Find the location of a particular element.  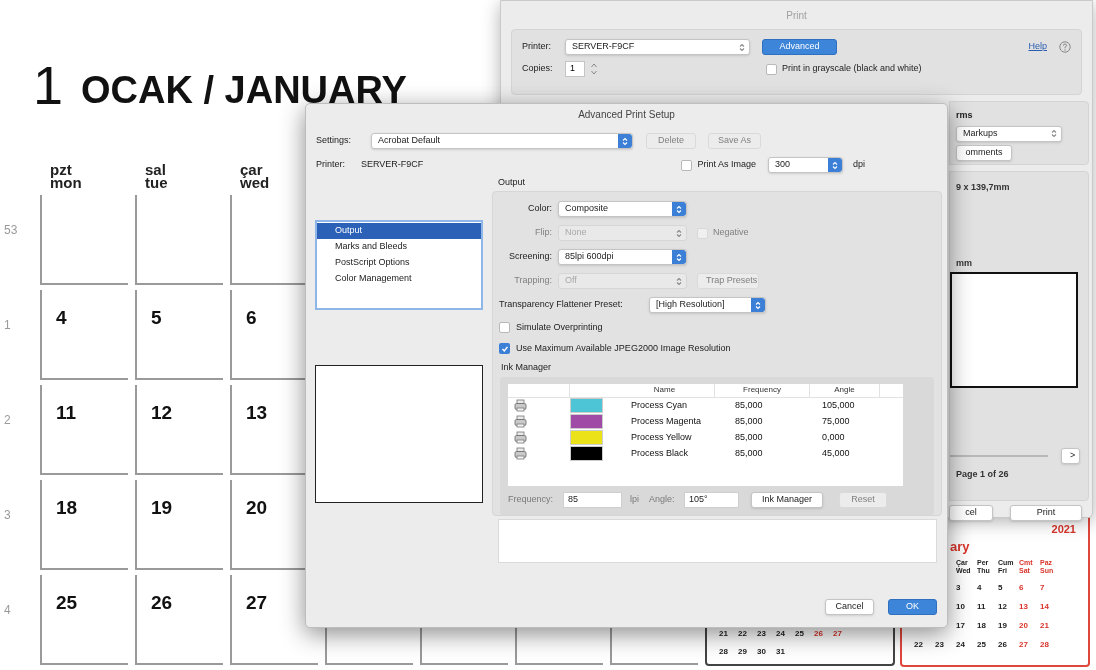

push-button: OK is located at coordinates (912, 607).